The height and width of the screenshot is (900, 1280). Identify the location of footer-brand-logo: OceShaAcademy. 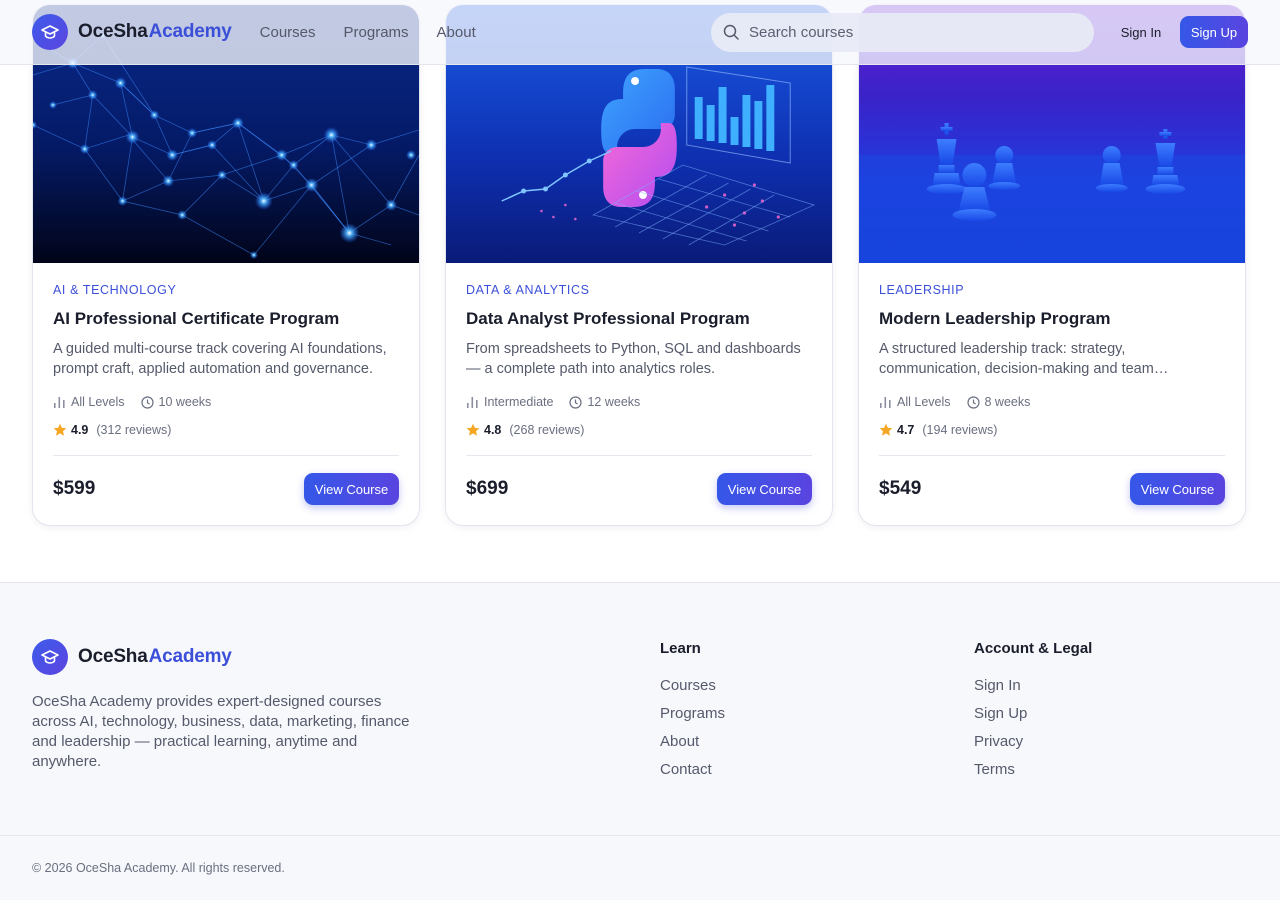
(132, 657).